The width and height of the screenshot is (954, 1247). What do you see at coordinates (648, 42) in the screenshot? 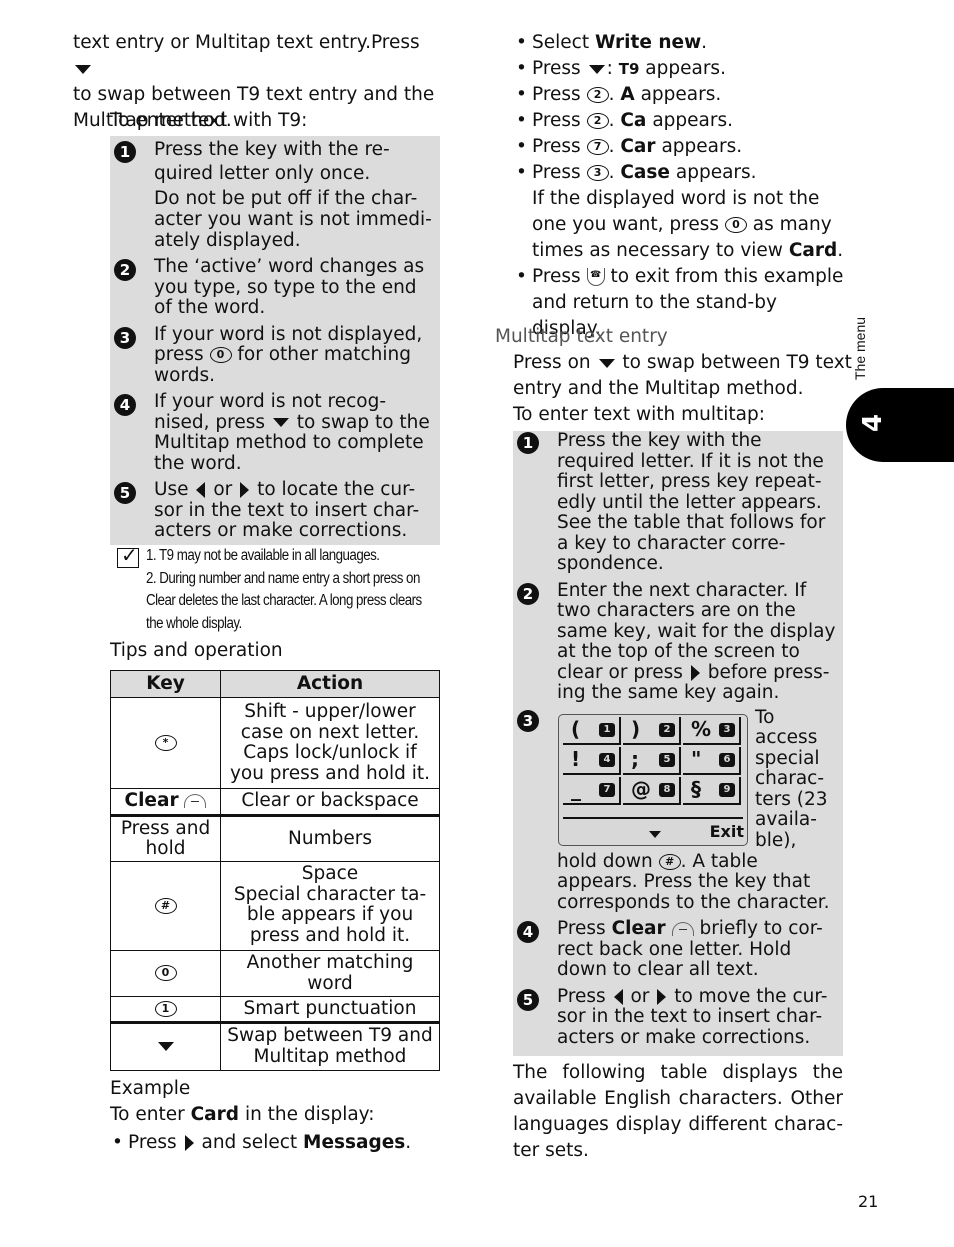
I see `bullet-bold: Write new` at bounding box center [648, 42].